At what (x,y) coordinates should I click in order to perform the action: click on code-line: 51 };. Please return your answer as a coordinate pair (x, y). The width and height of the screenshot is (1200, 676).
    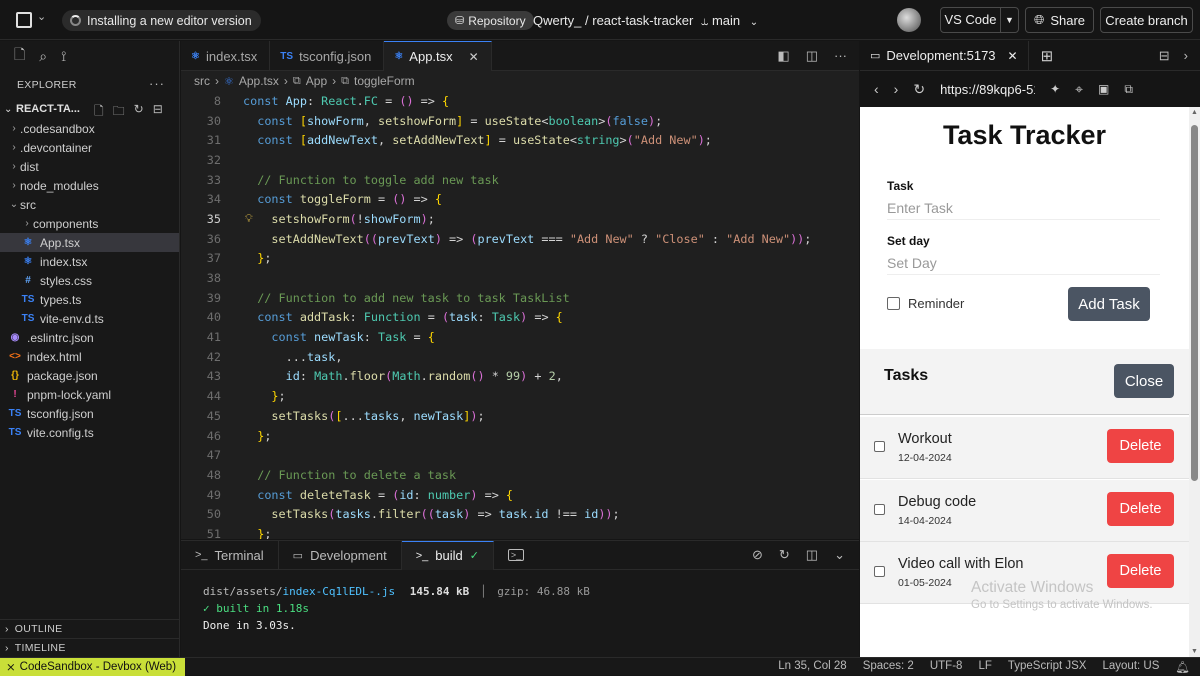
    Looking at the image, I should click on (520, 531).